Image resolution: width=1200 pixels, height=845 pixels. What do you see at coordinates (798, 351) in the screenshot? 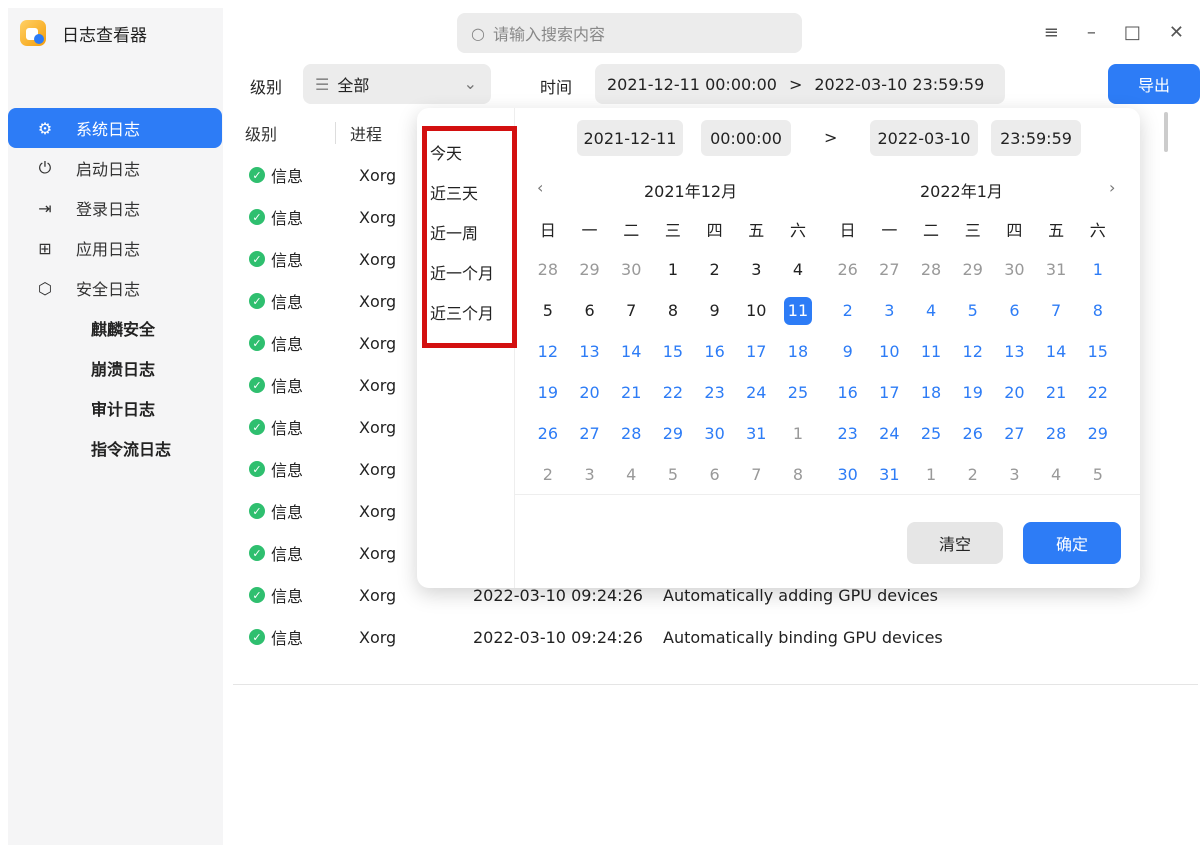
I see `day-cell: 18` at bounding box center [798, 351].